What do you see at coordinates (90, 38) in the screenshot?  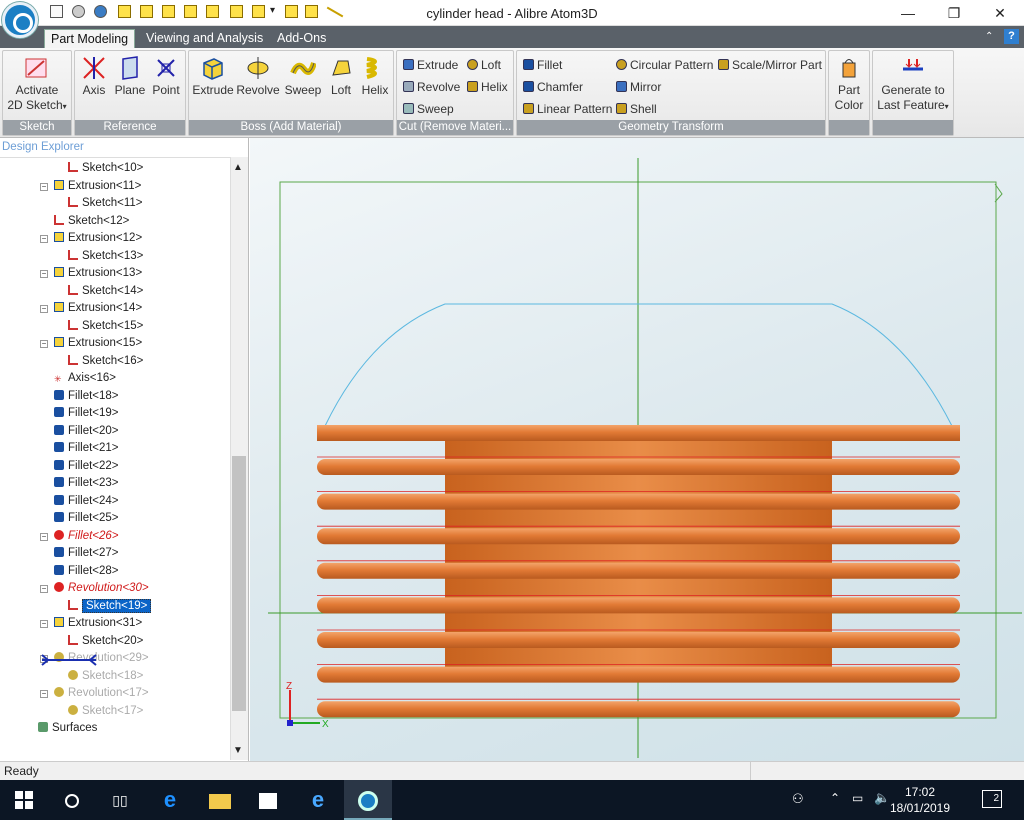 I see `tab-part-modeling: Part Modeling` at bounding box center [90, 38].